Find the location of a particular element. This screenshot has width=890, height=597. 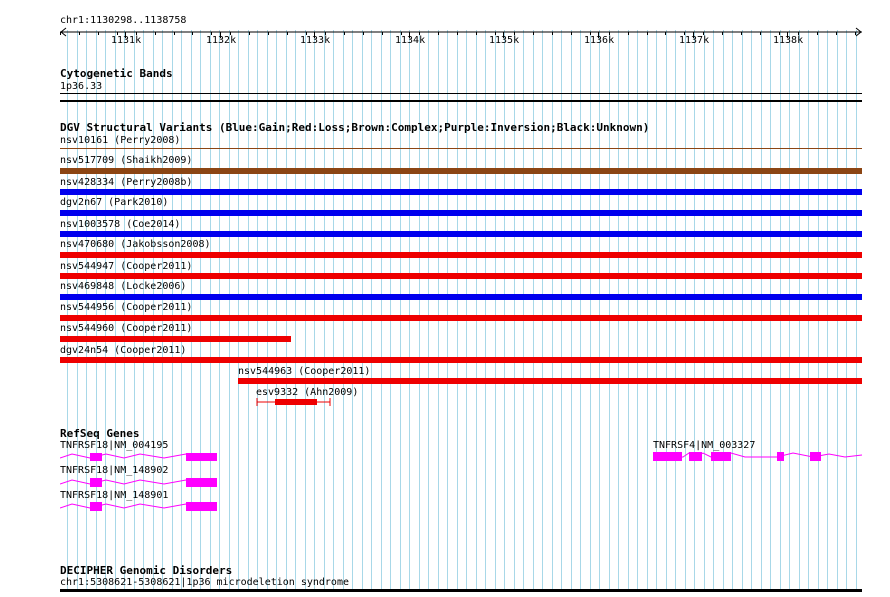

dgv-bar-esv9332 is located at coordinates (295, 402).